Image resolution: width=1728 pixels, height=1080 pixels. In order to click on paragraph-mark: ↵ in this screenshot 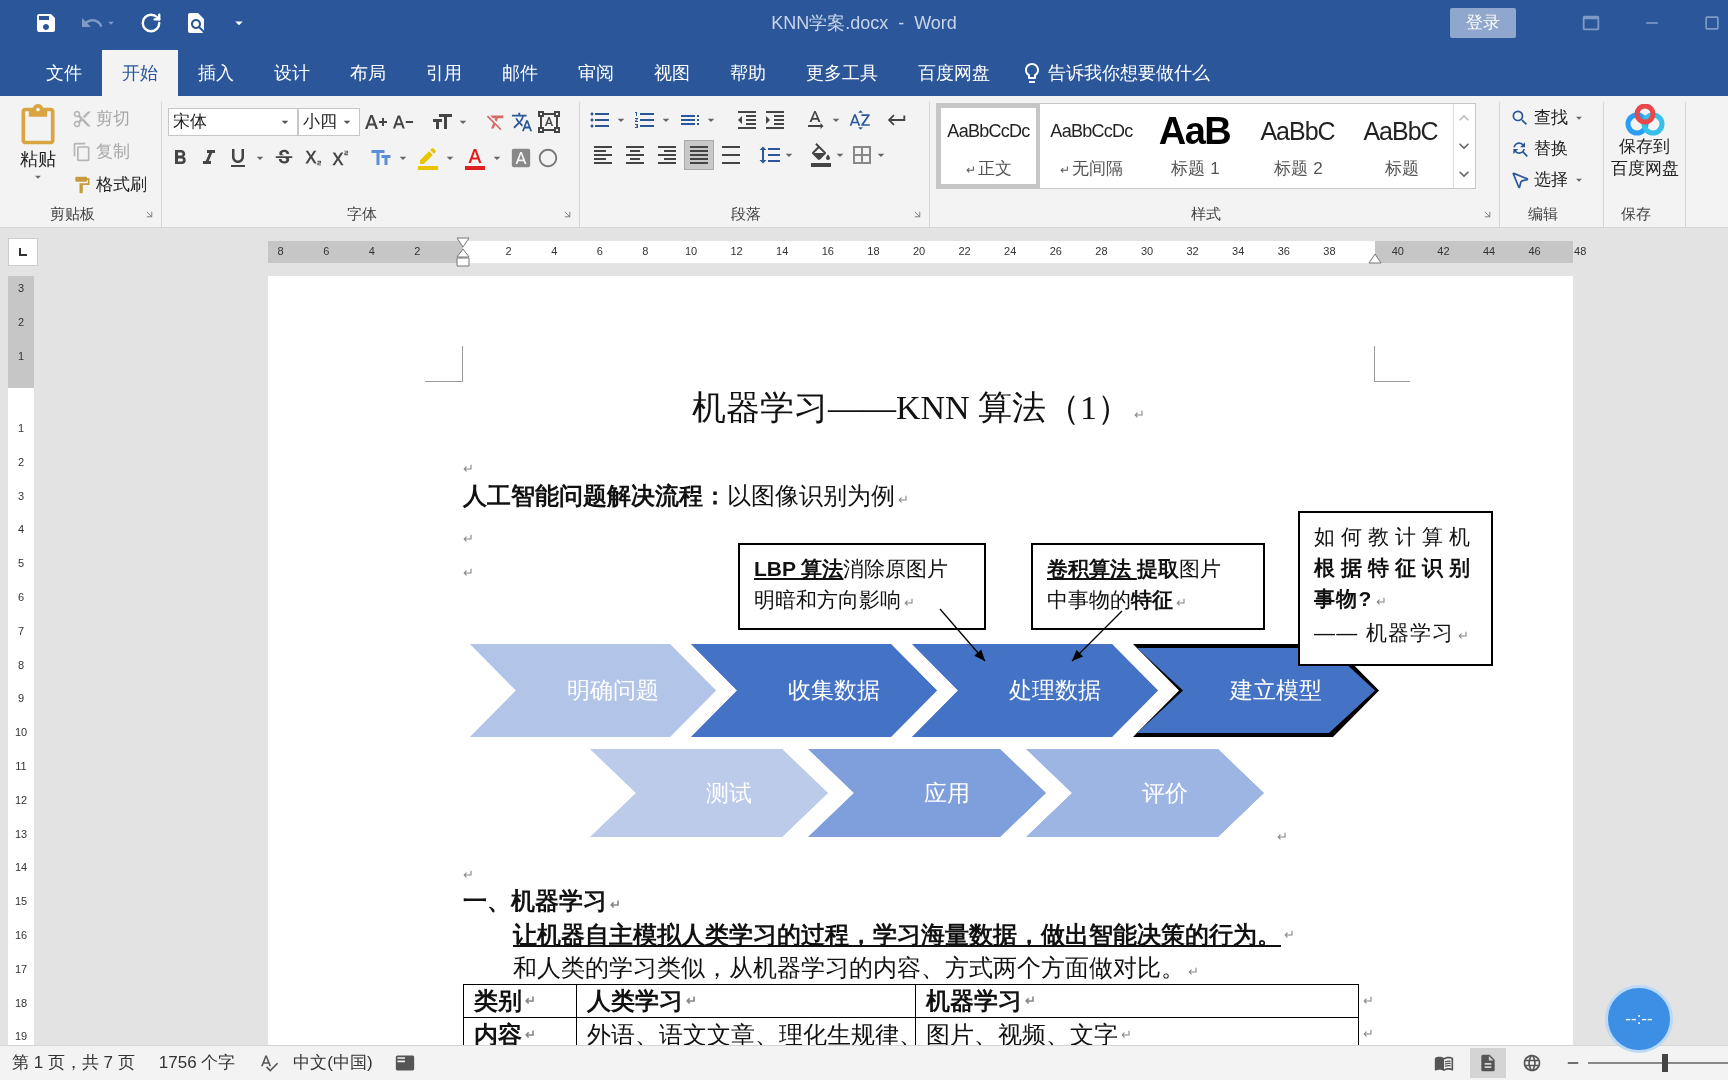, I will do `click(468, 538)`.